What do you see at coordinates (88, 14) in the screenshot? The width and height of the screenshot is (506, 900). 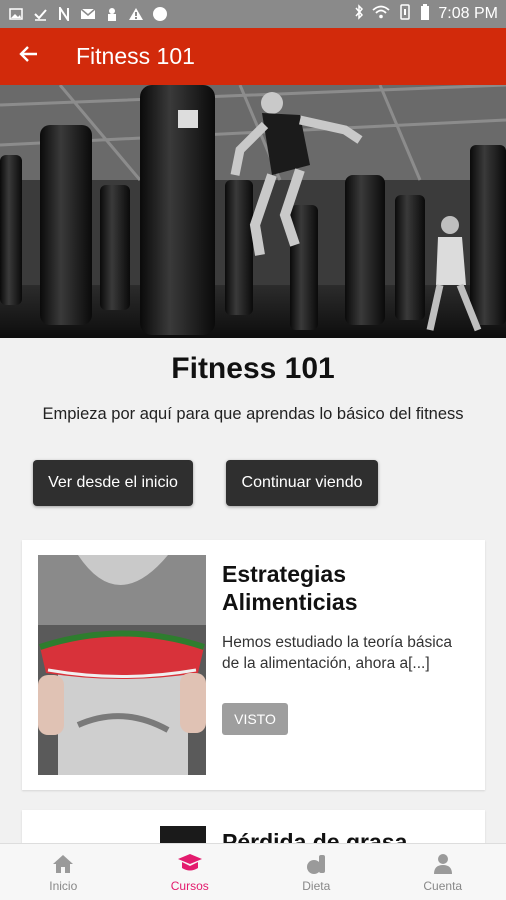 I see `mail-icon` at bounding box center [88, 14].